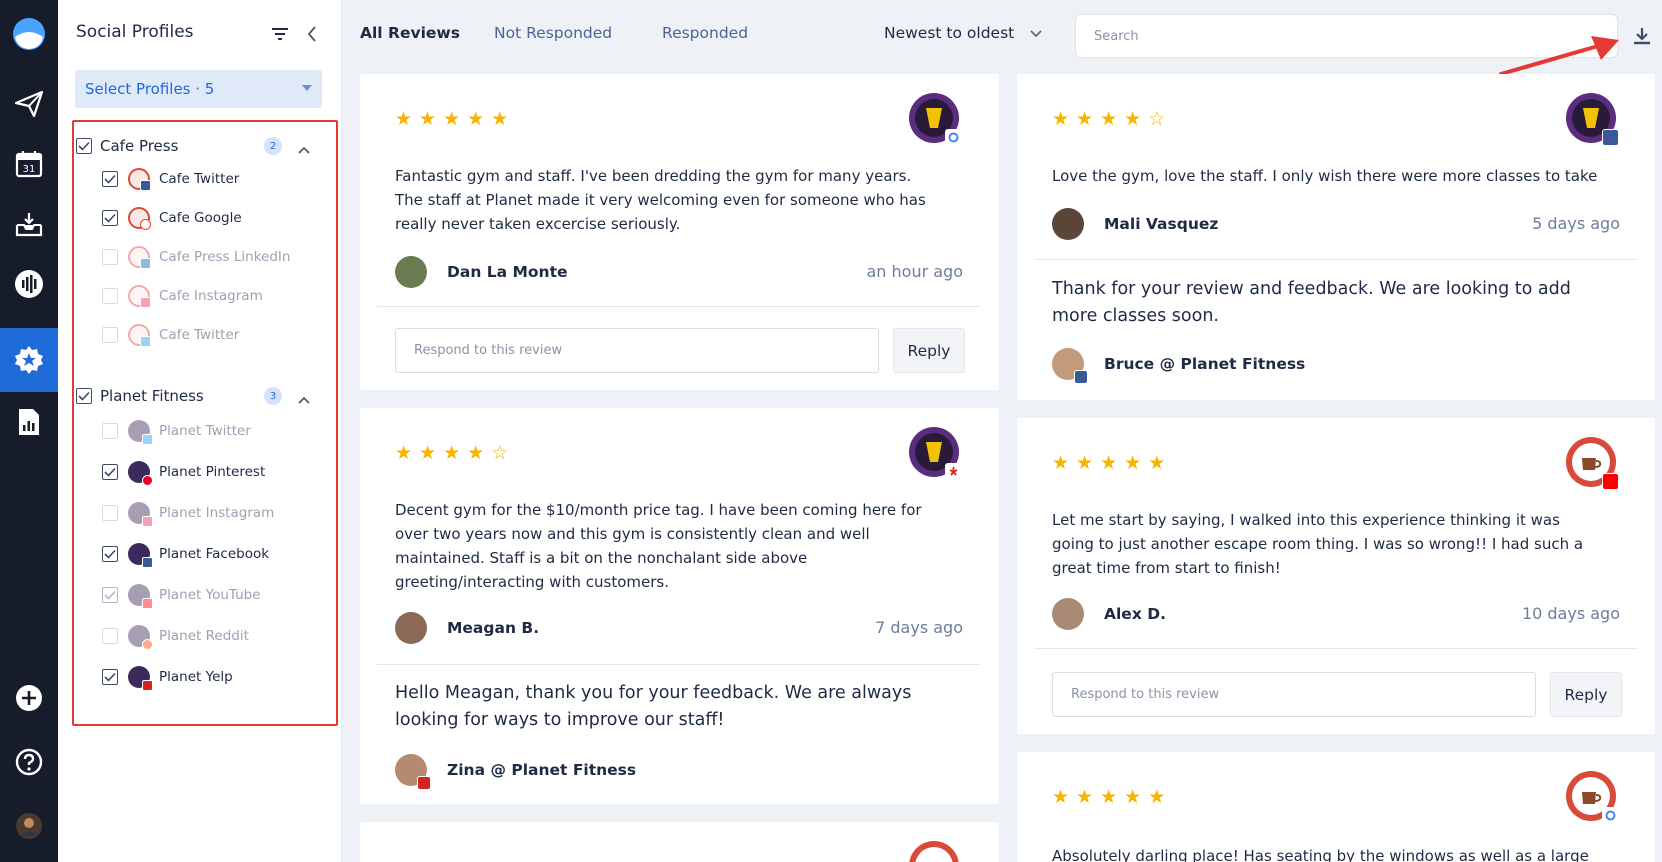  I want to click on calendar-icon: 31, so click(29, 164).